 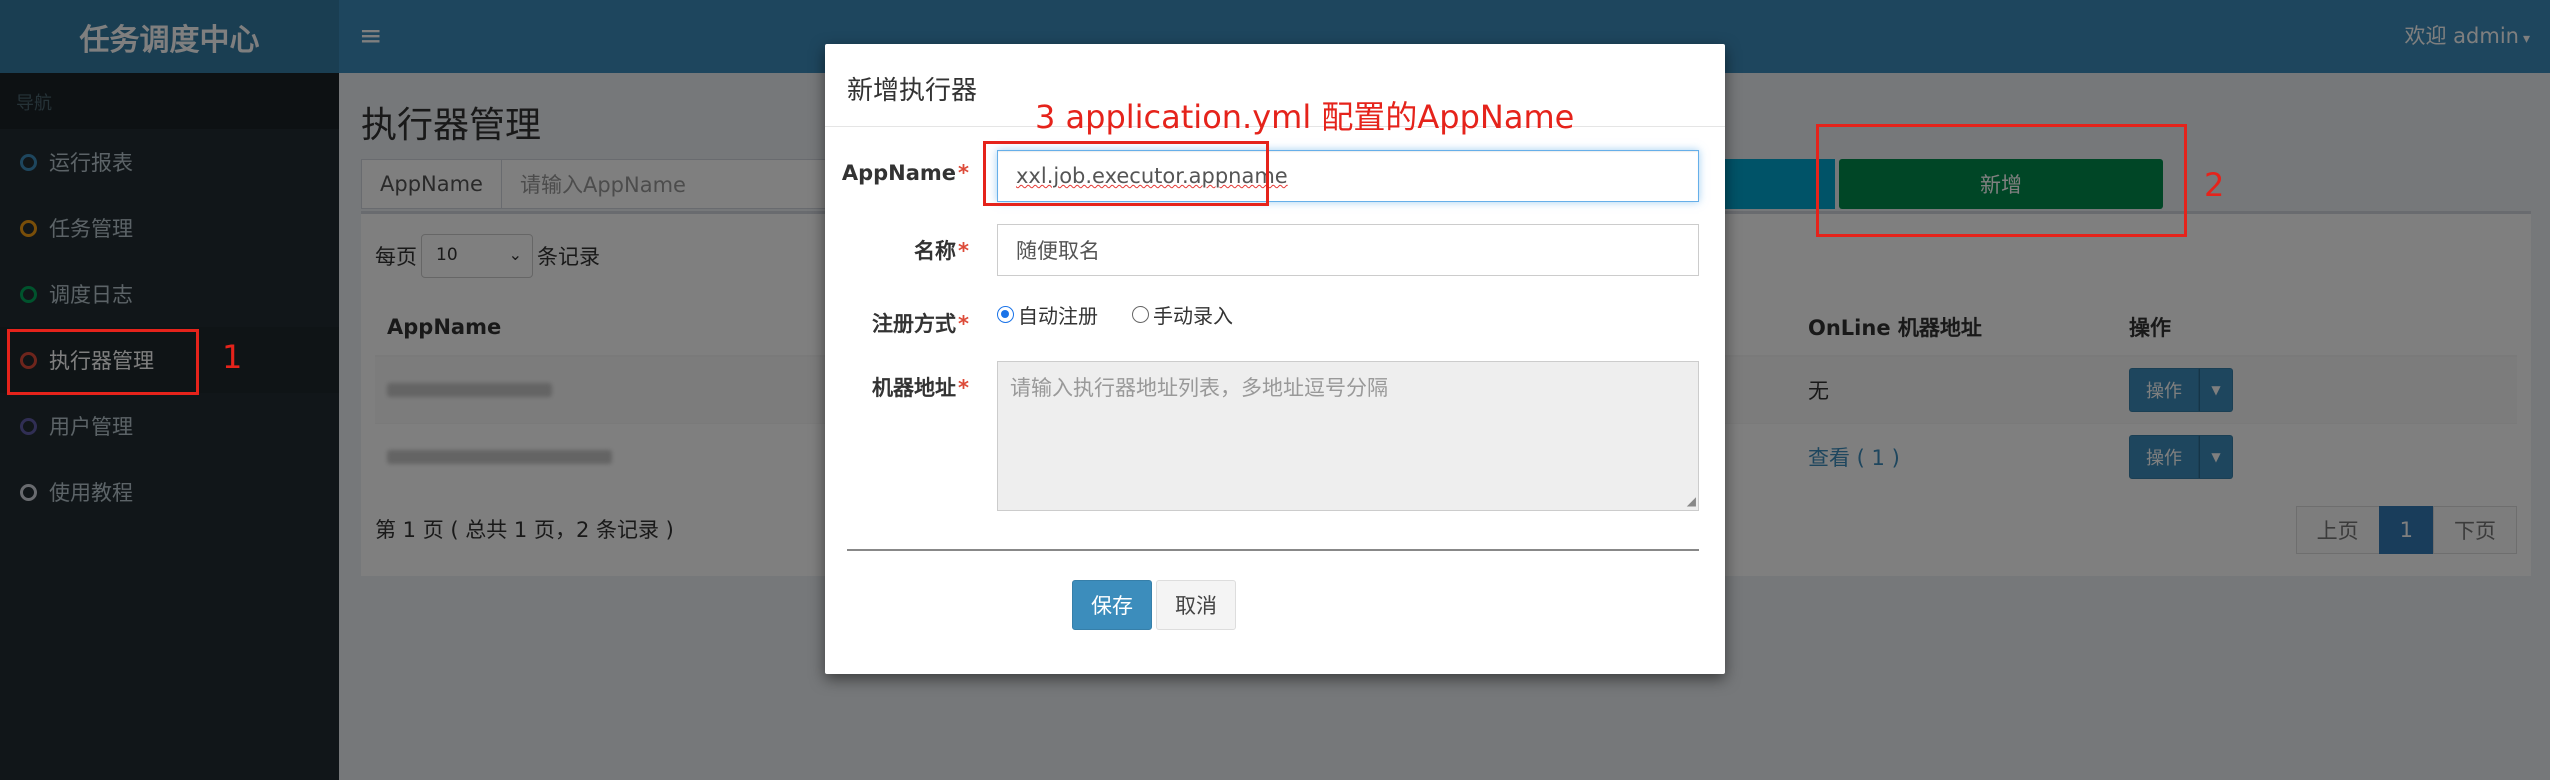 I want to click on appname-label: AppName*, so click(x=904, y=173).